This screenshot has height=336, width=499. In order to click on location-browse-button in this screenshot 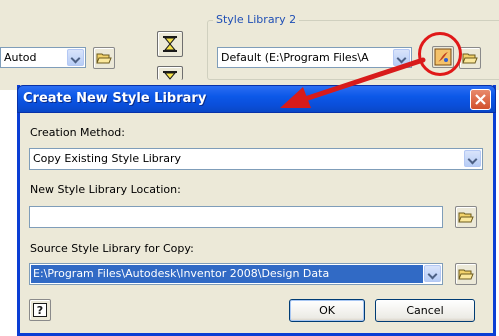, I will do `click(466, 217)`.